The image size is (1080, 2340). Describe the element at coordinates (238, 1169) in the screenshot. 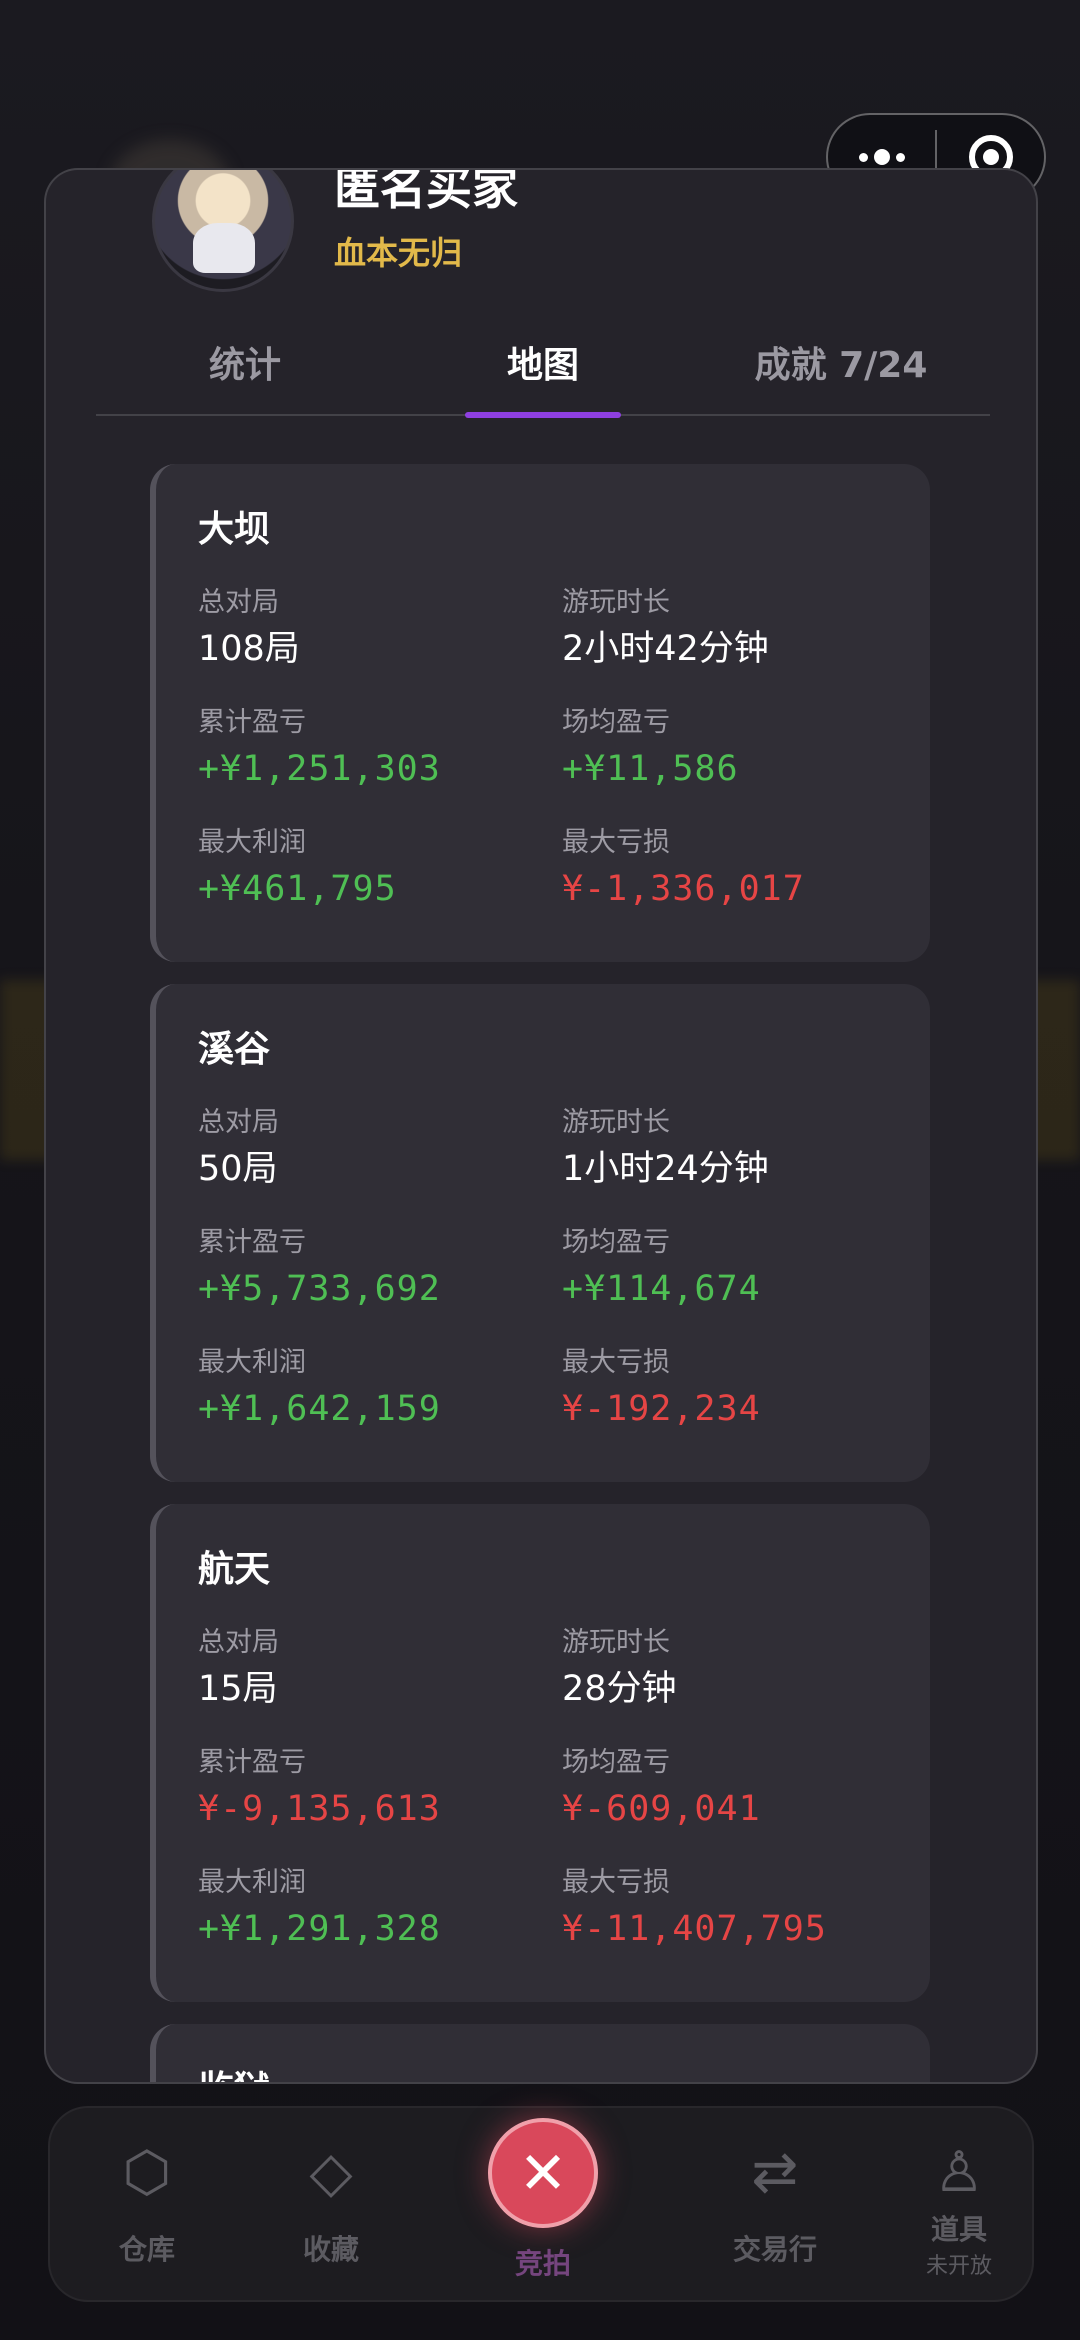

I see `total-games-value: 50局` at that location.